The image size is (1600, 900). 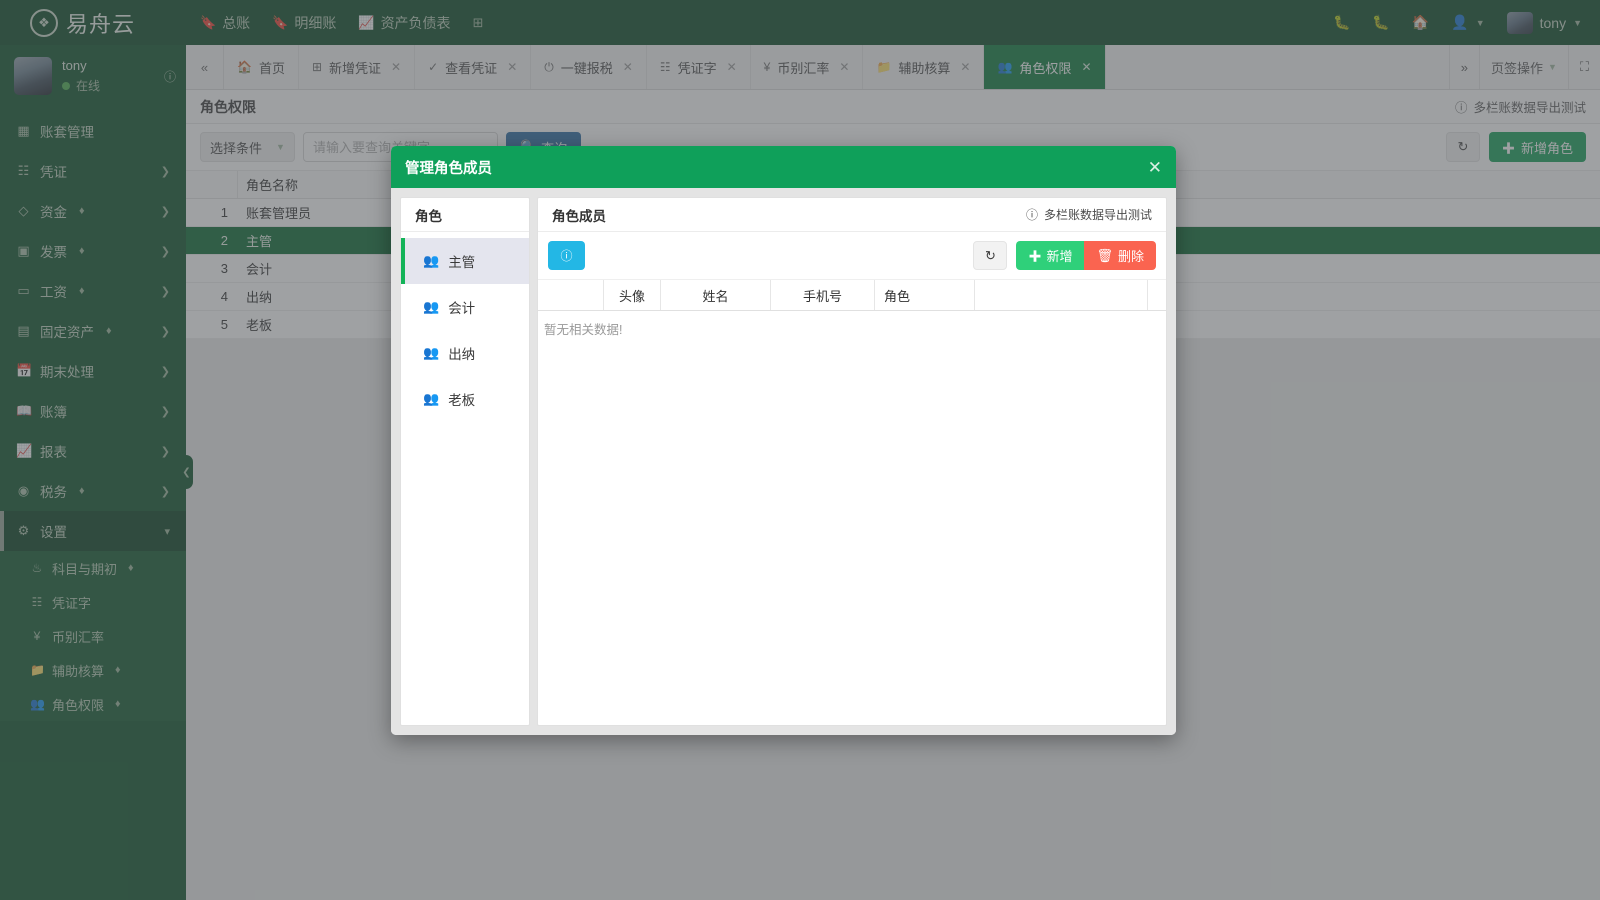 What do you see at coordinates (465, 215) in the screenshot?
I see `roles-panel-title: 角色` at bounding box center [465, 215].